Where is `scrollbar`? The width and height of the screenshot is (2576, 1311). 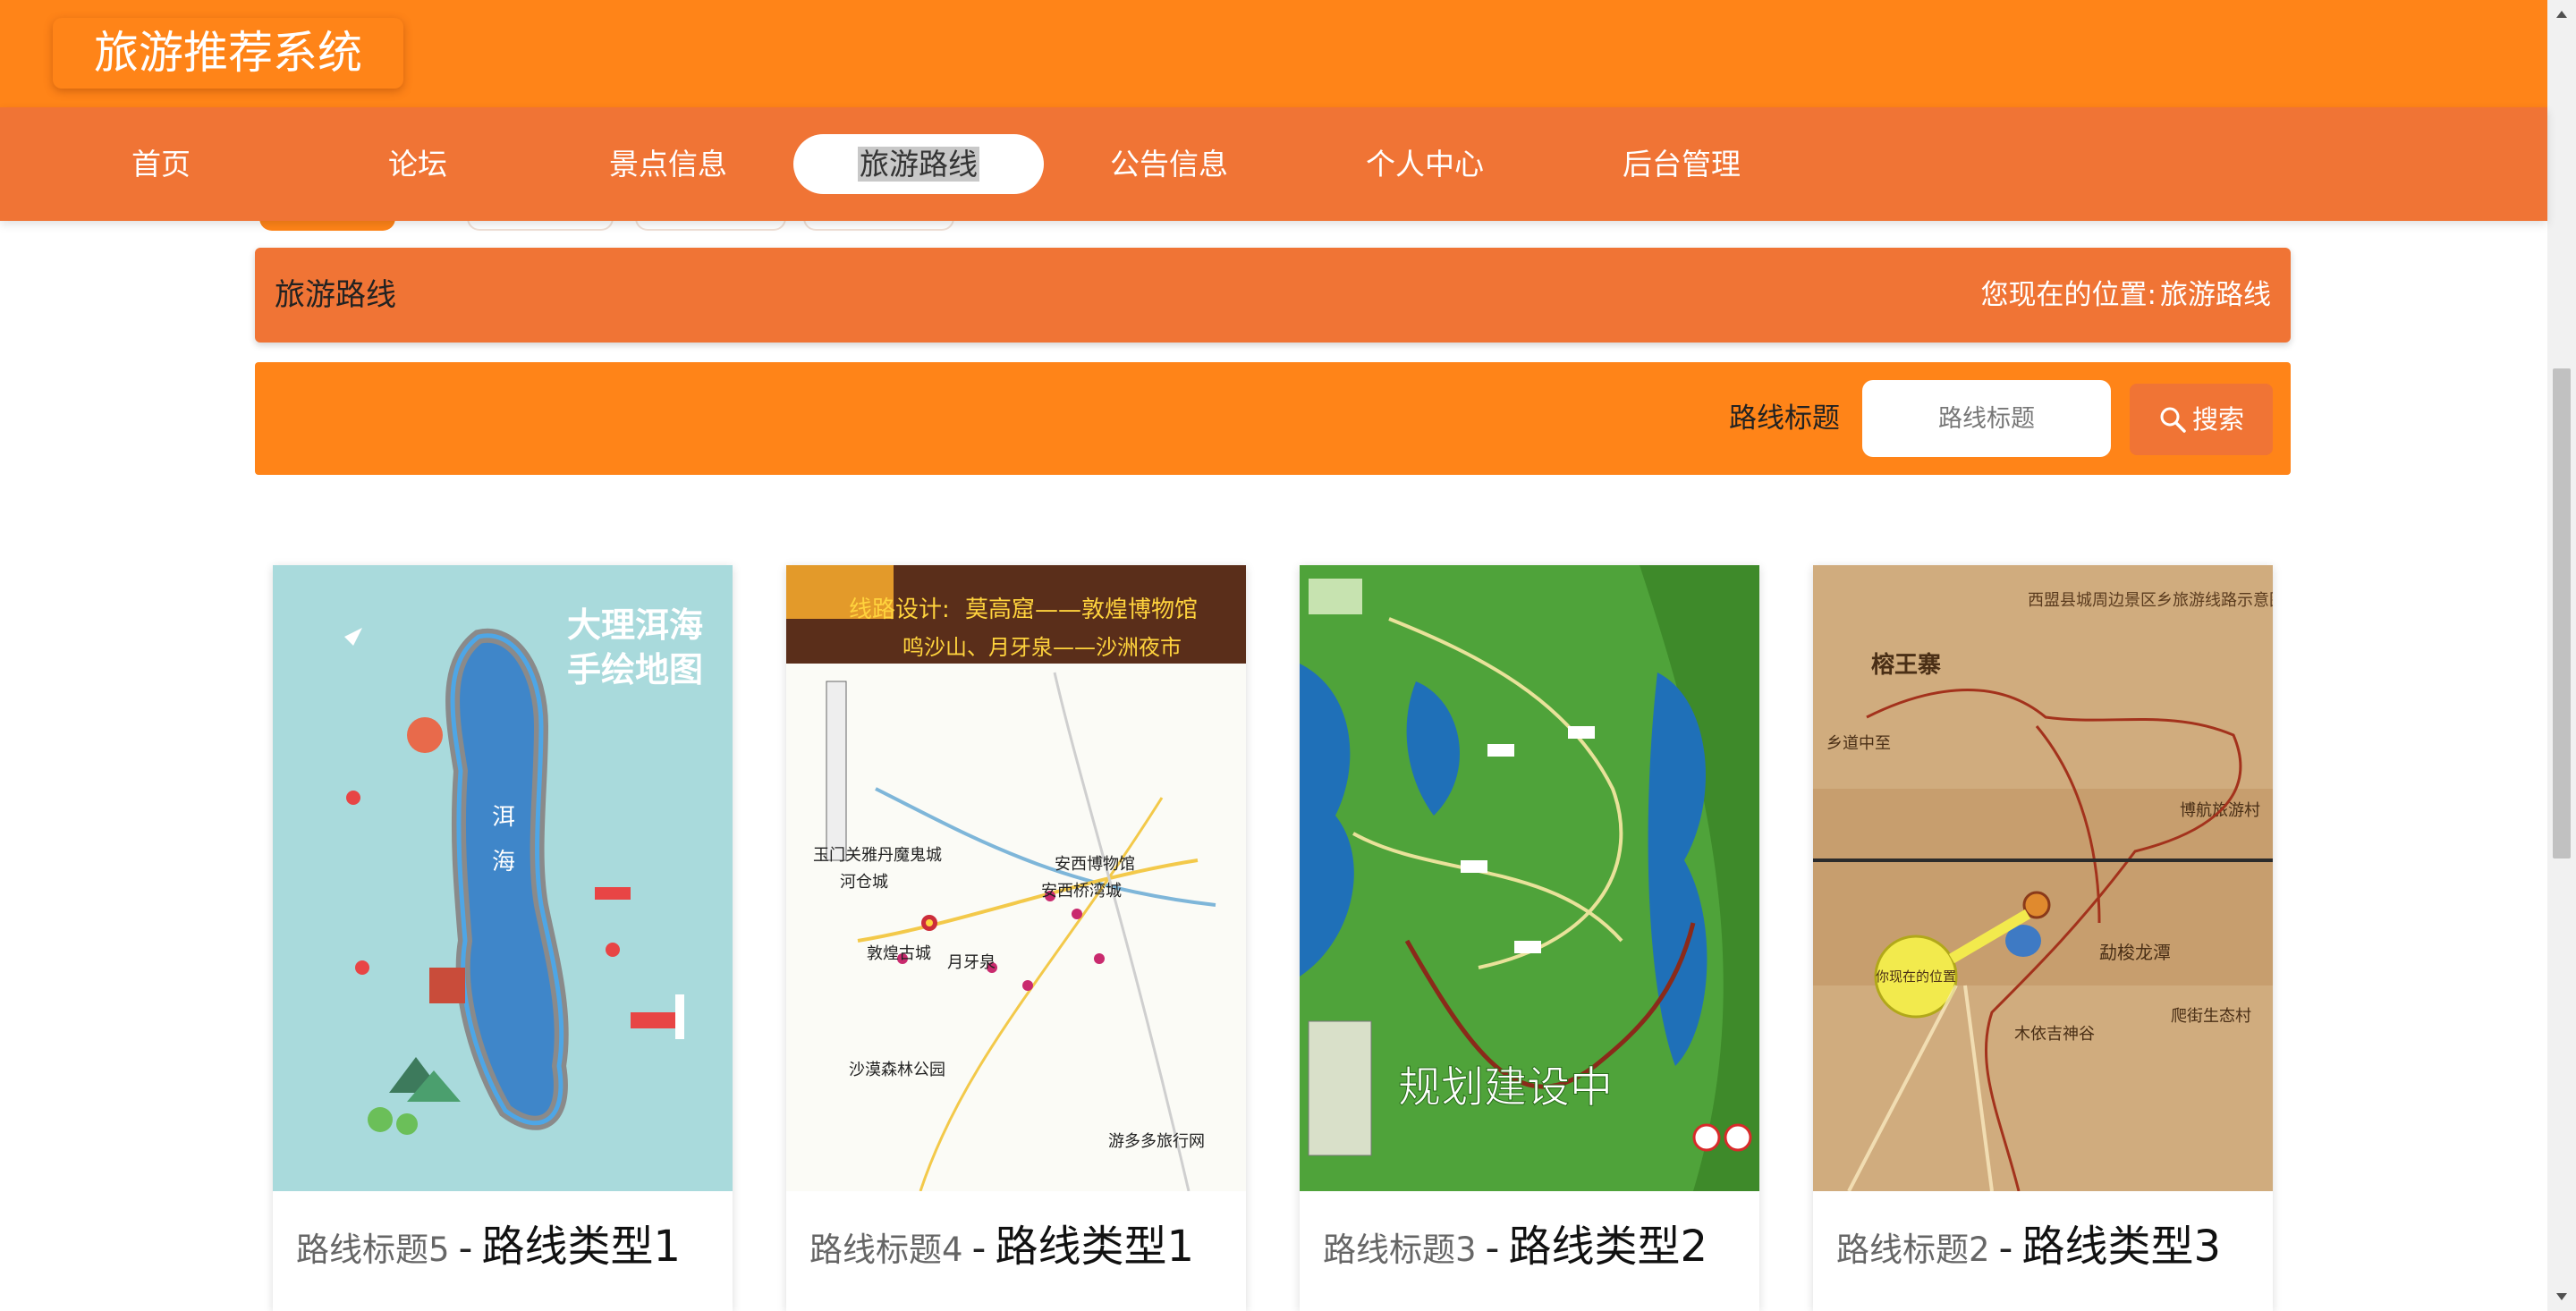
scrollbar is located at coordinates (2561, 655).